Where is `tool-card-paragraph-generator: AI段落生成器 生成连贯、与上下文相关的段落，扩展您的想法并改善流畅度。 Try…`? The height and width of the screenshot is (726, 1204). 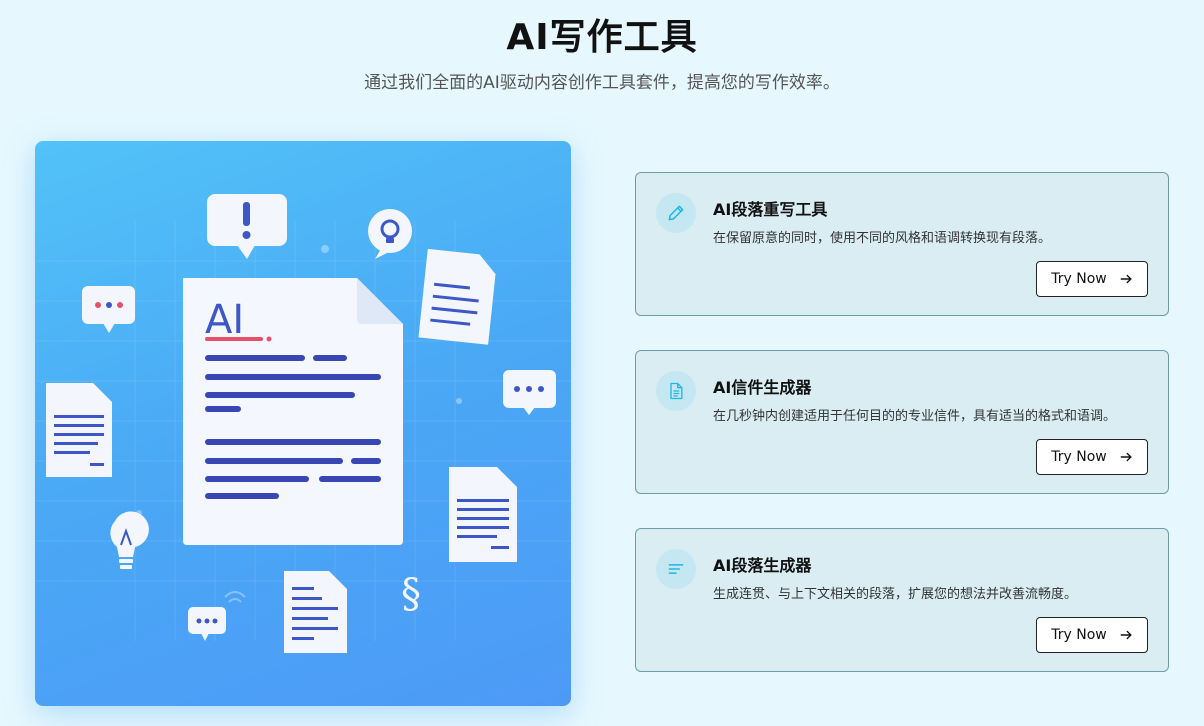
tool-card-paragraph-generator: AI段落生成器 生成连贯、与上下文相关的段落，扩展您的想法并改善流畅度。 Try… is located at coordinates (902, 600).